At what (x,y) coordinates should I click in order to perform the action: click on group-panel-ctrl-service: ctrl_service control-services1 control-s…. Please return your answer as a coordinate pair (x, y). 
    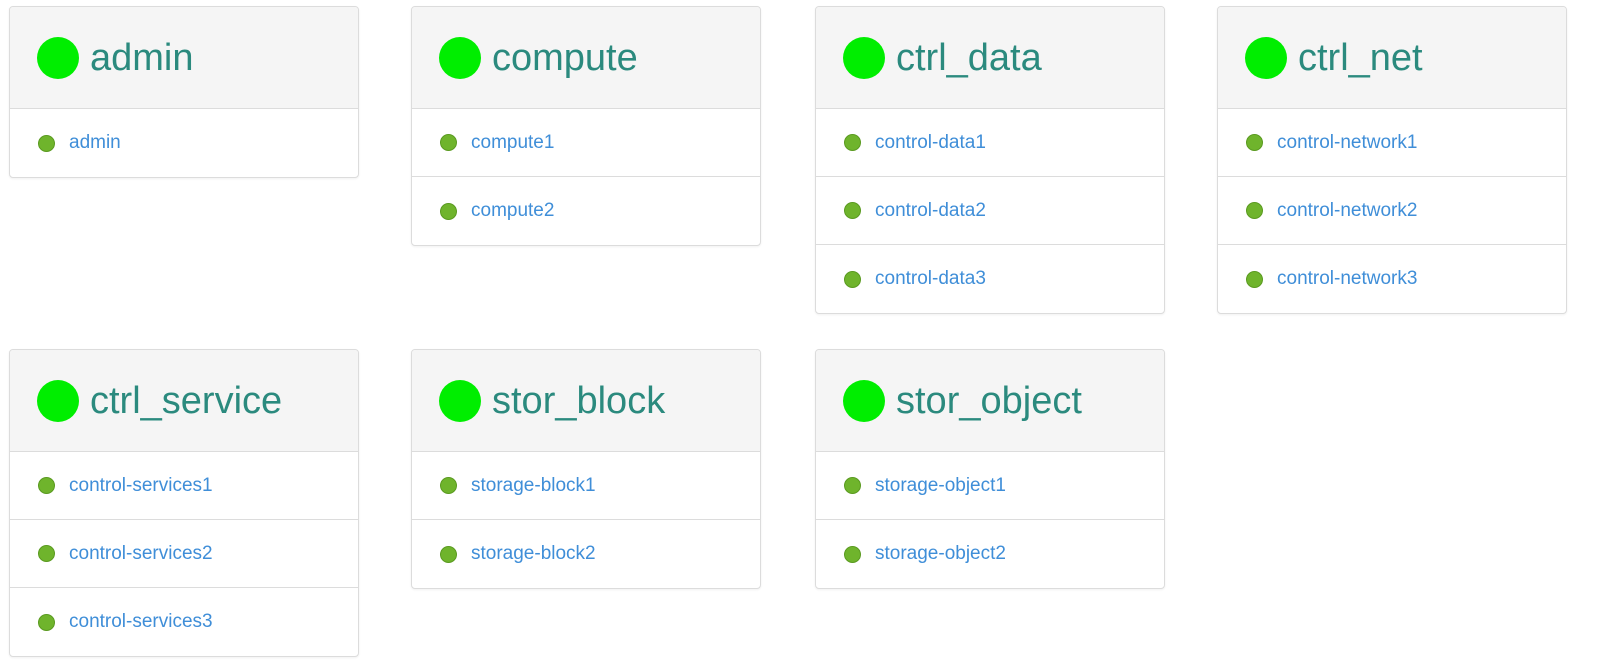
    Looking at the image, I should click on (184, 503).